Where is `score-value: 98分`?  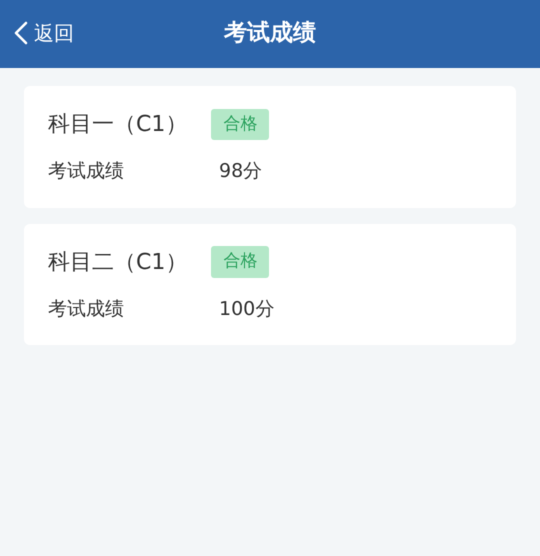
score-value: 98分 is located at coordinates (240, 171).